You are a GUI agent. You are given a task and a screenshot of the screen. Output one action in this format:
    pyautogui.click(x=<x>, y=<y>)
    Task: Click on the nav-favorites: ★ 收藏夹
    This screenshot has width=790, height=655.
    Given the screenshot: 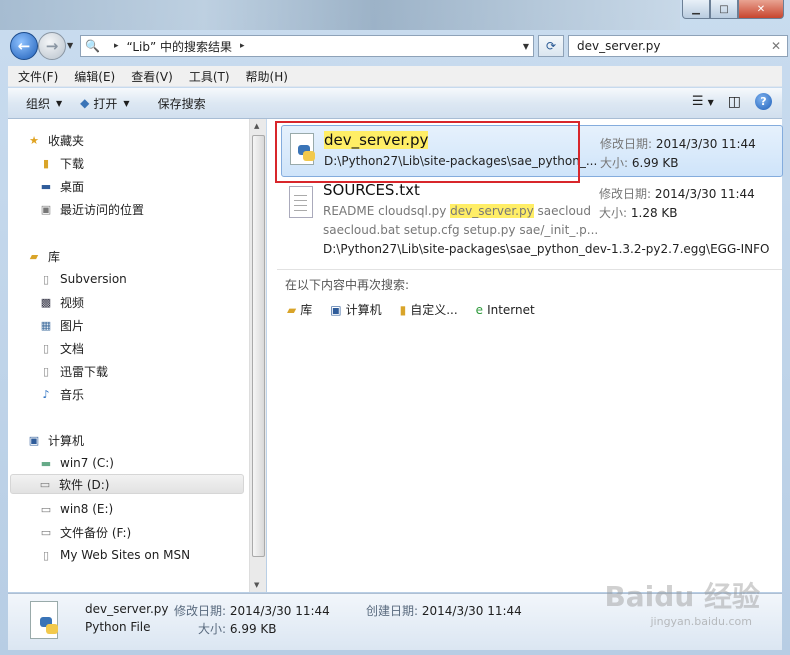 What is the action you would take?
    pyautogui.click(x=55, y=140)
    